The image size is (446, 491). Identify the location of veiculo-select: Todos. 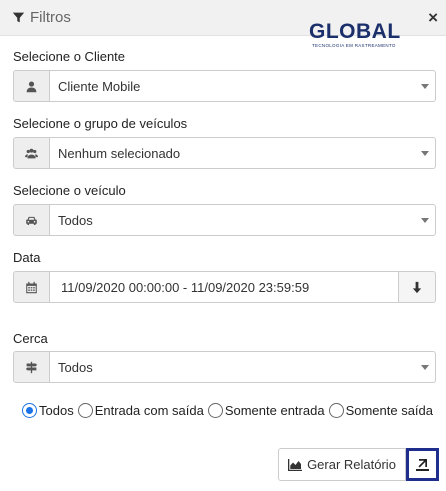
(243, 220).